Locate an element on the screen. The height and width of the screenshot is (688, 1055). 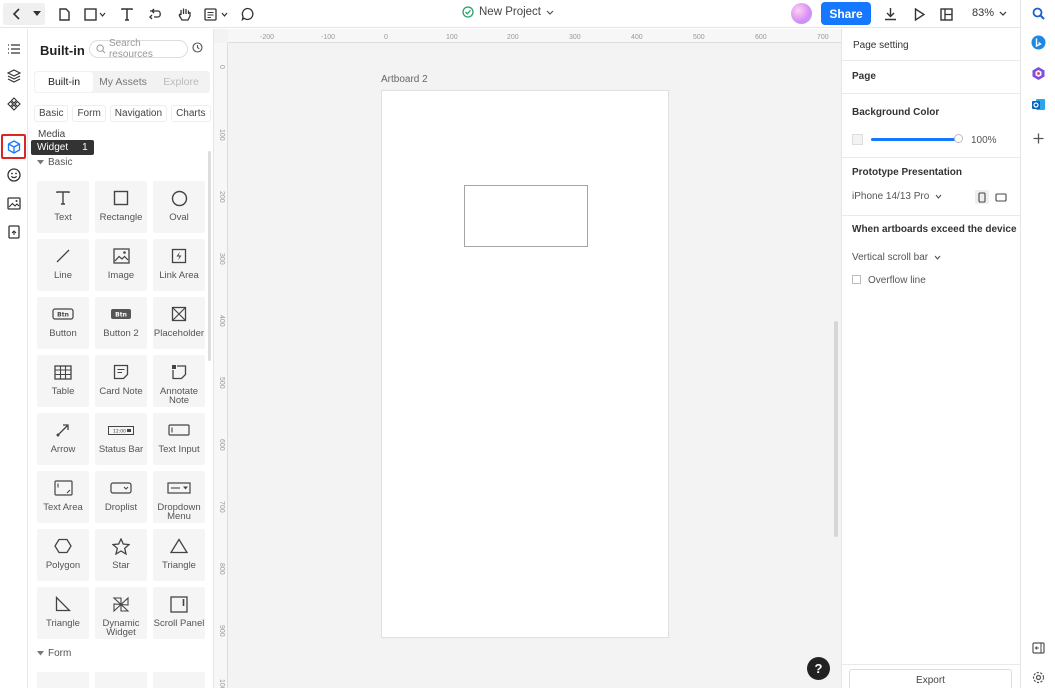
portrait-orientation-icon is located at coordinates (982, 197).